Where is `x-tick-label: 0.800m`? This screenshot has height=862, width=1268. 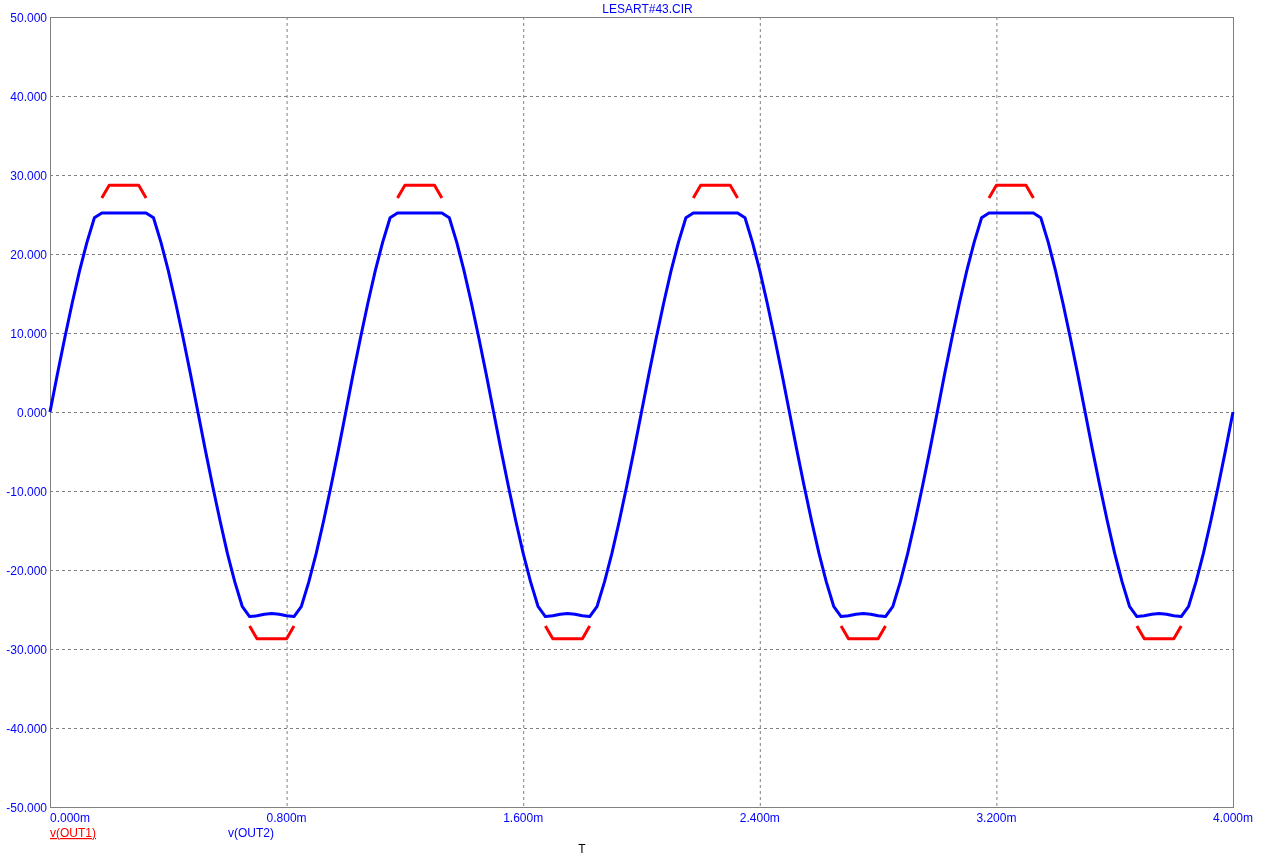
x-tick-label: 0.800m is located at coordinates (286, 818).